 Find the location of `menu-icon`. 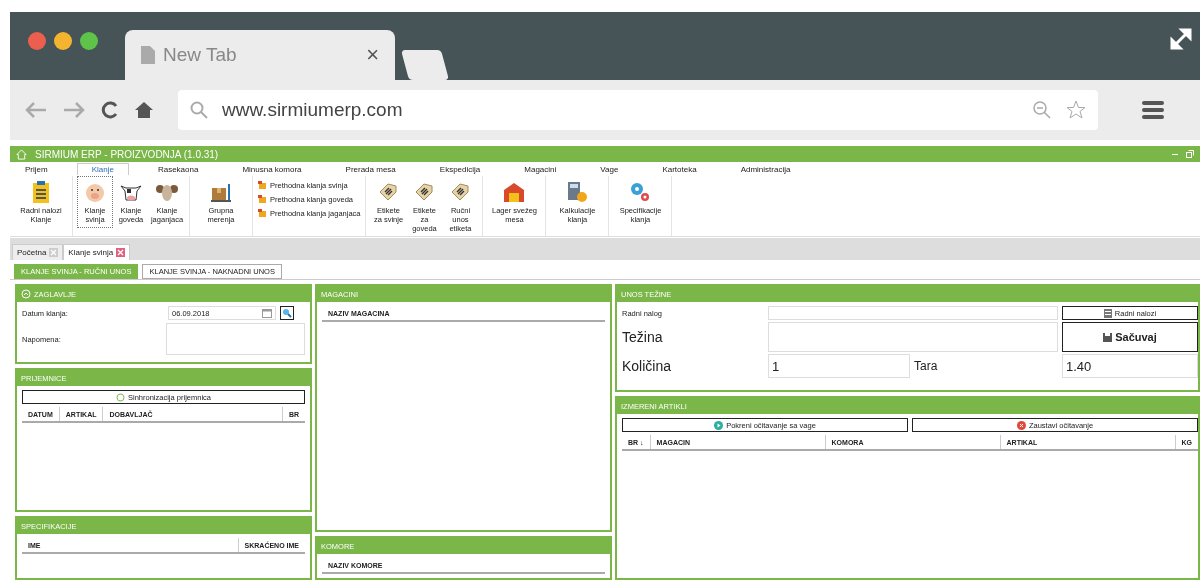

menu-icon is located at coordinates (1153, 110).